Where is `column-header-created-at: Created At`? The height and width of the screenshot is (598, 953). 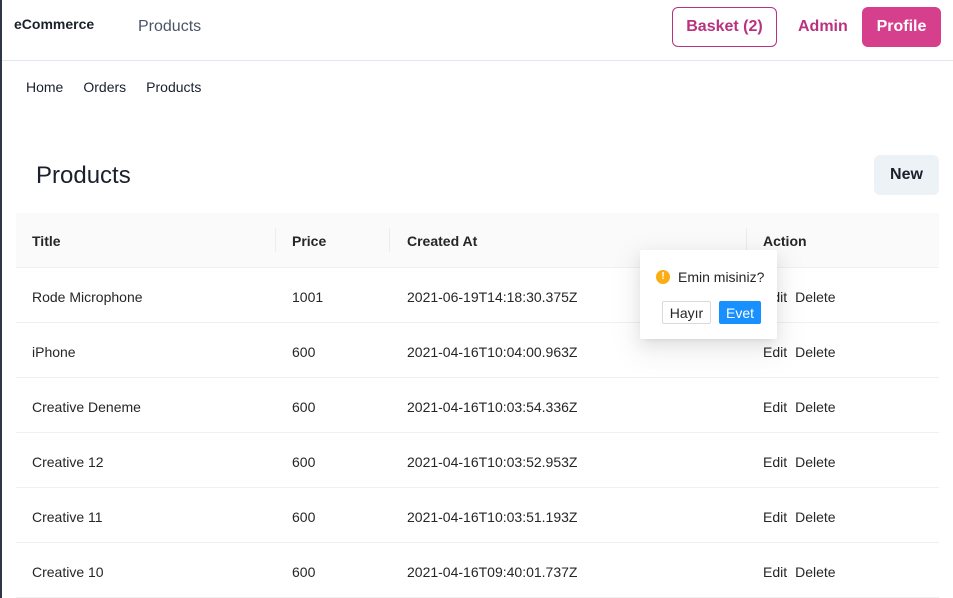 column-header-created-at: Created At is located at coordinates (442, 241).